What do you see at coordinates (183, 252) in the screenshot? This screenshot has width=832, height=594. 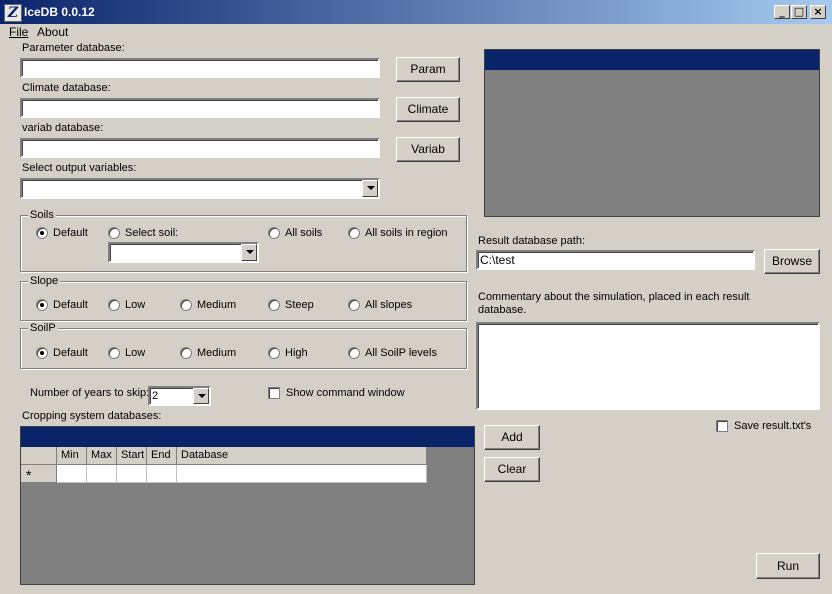 I see `soil-select` at bounding box center [183, 252].